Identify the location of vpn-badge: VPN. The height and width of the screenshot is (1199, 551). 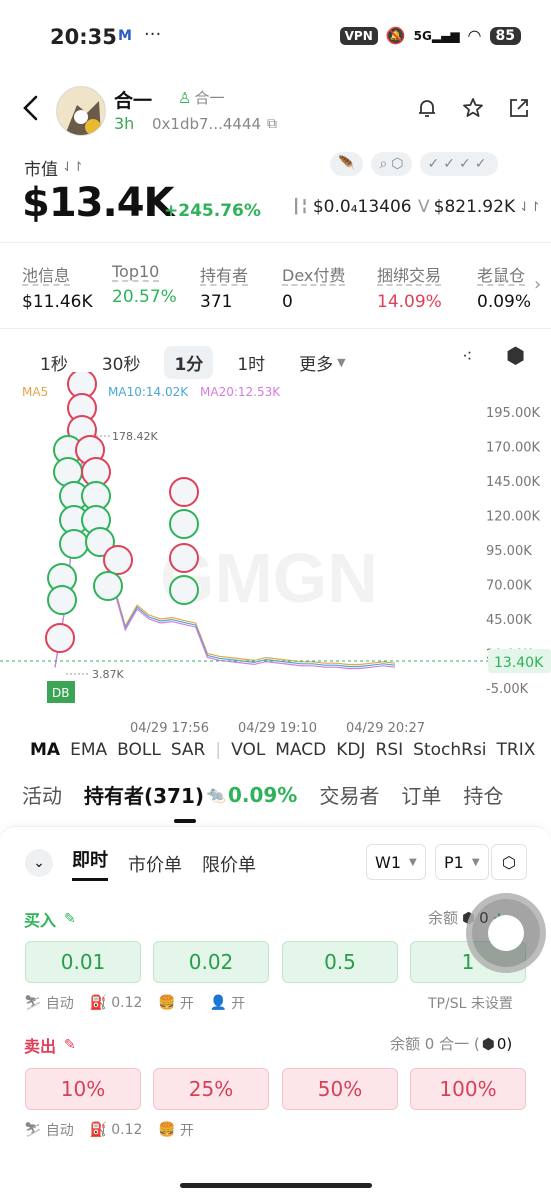
(358, 35).